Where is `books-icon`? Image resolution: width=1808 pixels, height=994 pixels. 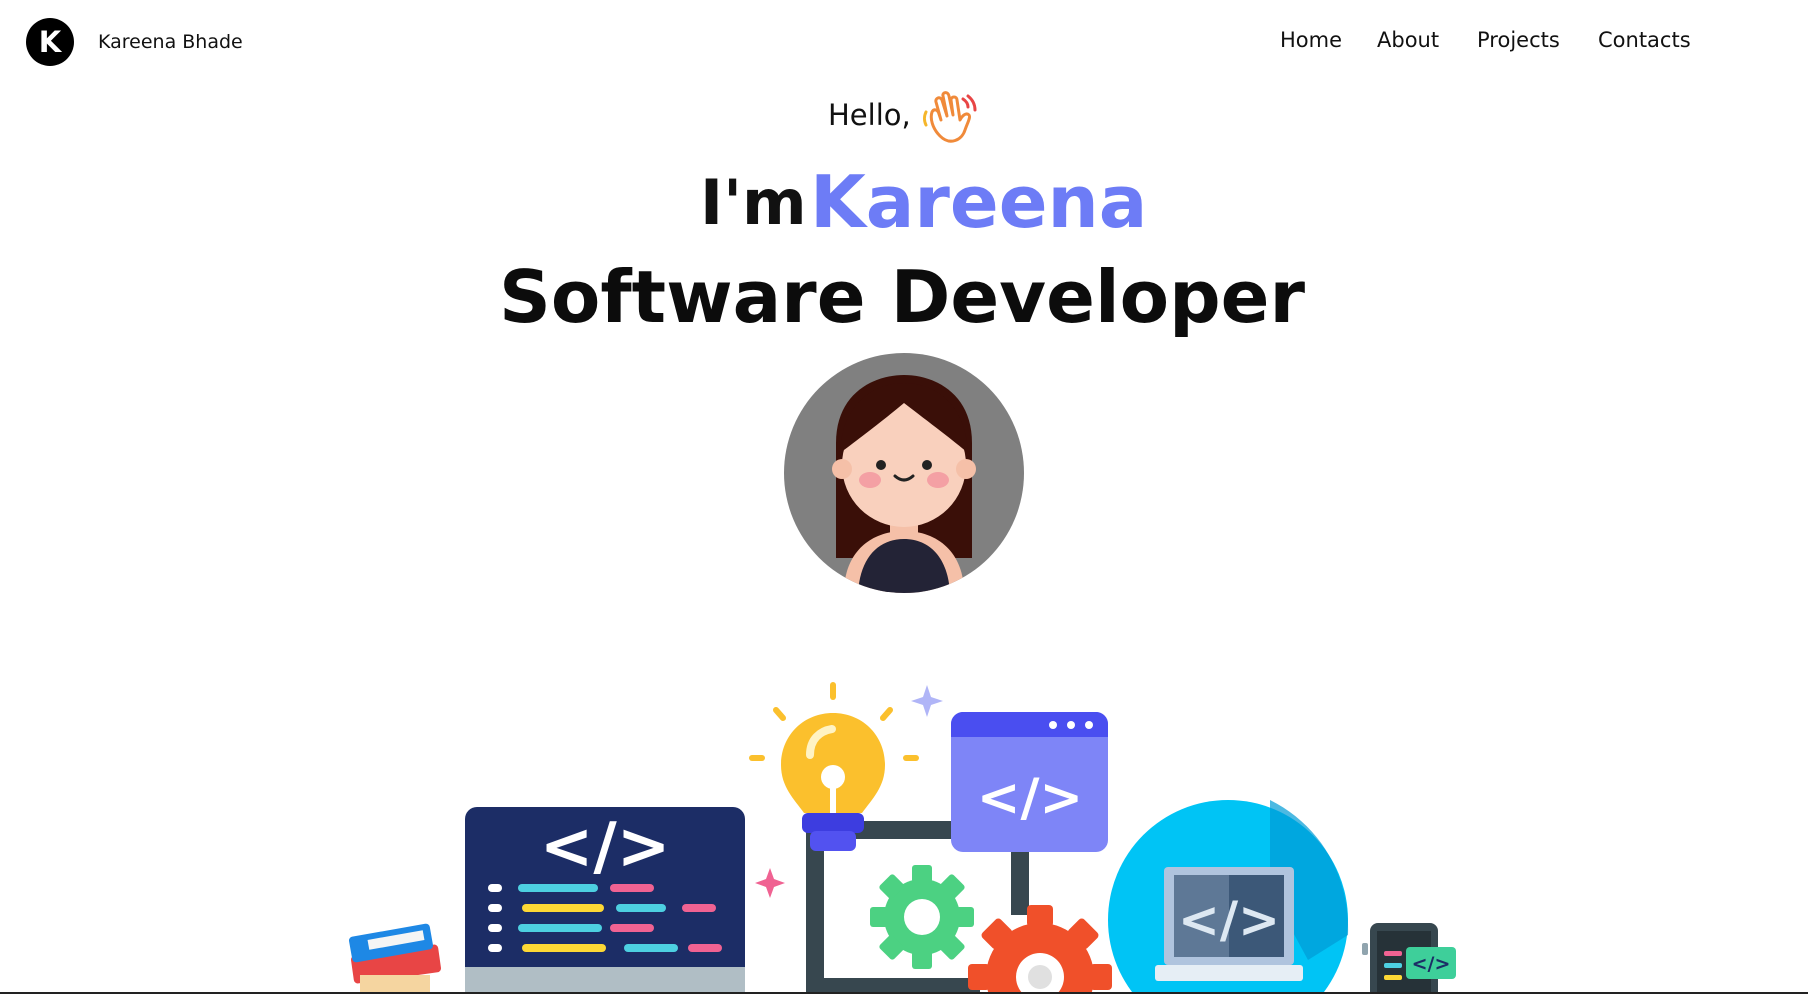
books-icon is located at coordinates (395, 958).